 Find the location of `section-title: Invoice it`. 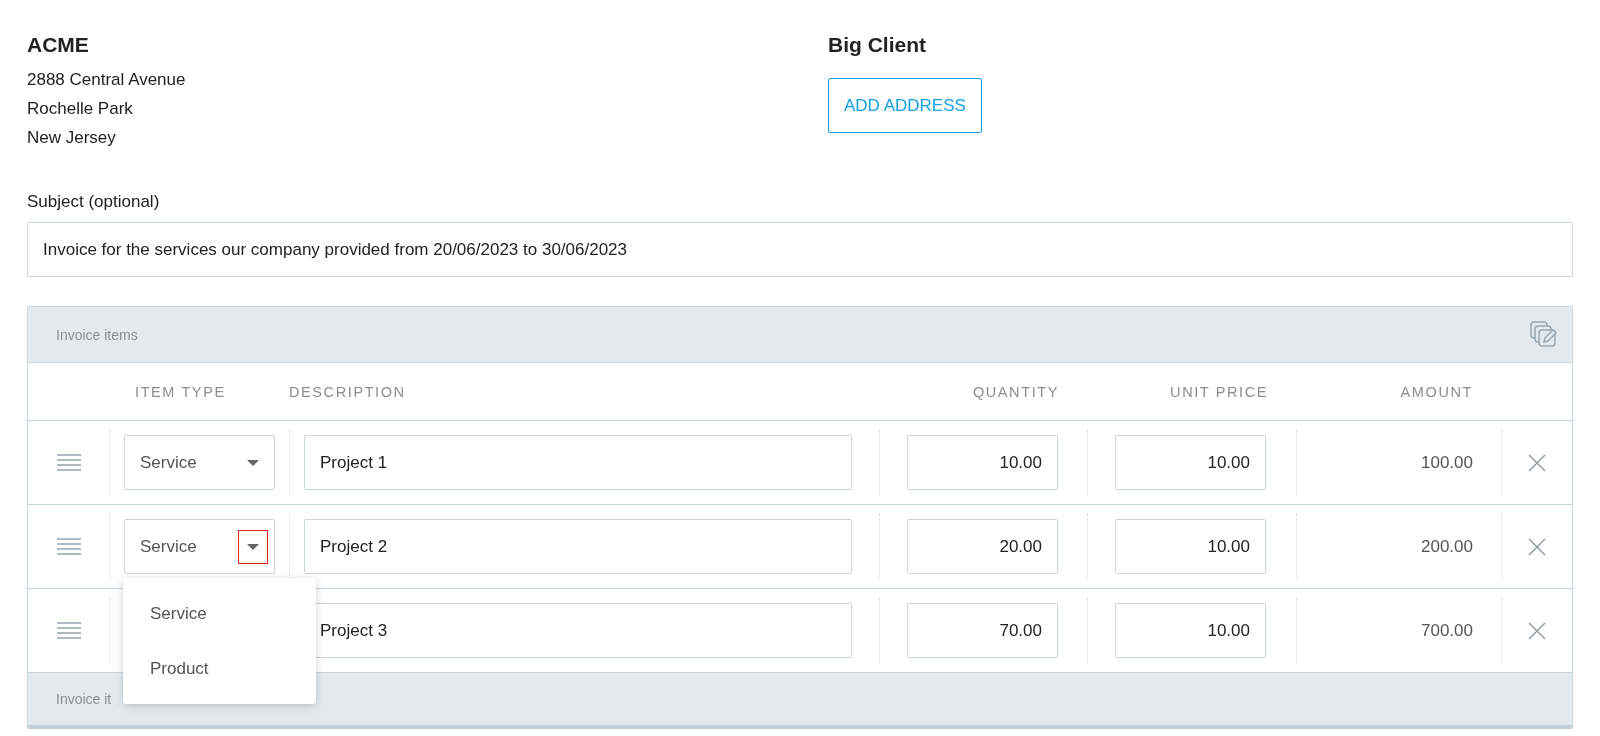

section-title: Invoice it is located at coordinates (84, 699).